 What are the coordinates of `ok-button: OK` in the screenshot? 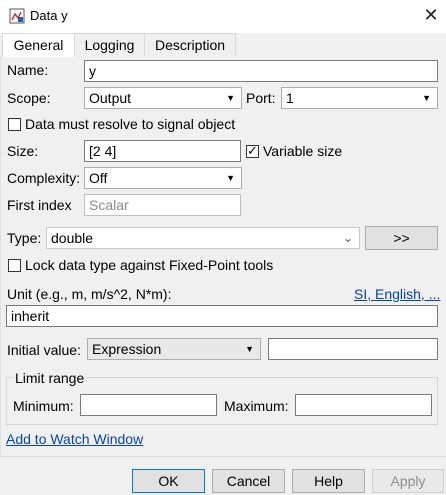 It's located at (168, 481).